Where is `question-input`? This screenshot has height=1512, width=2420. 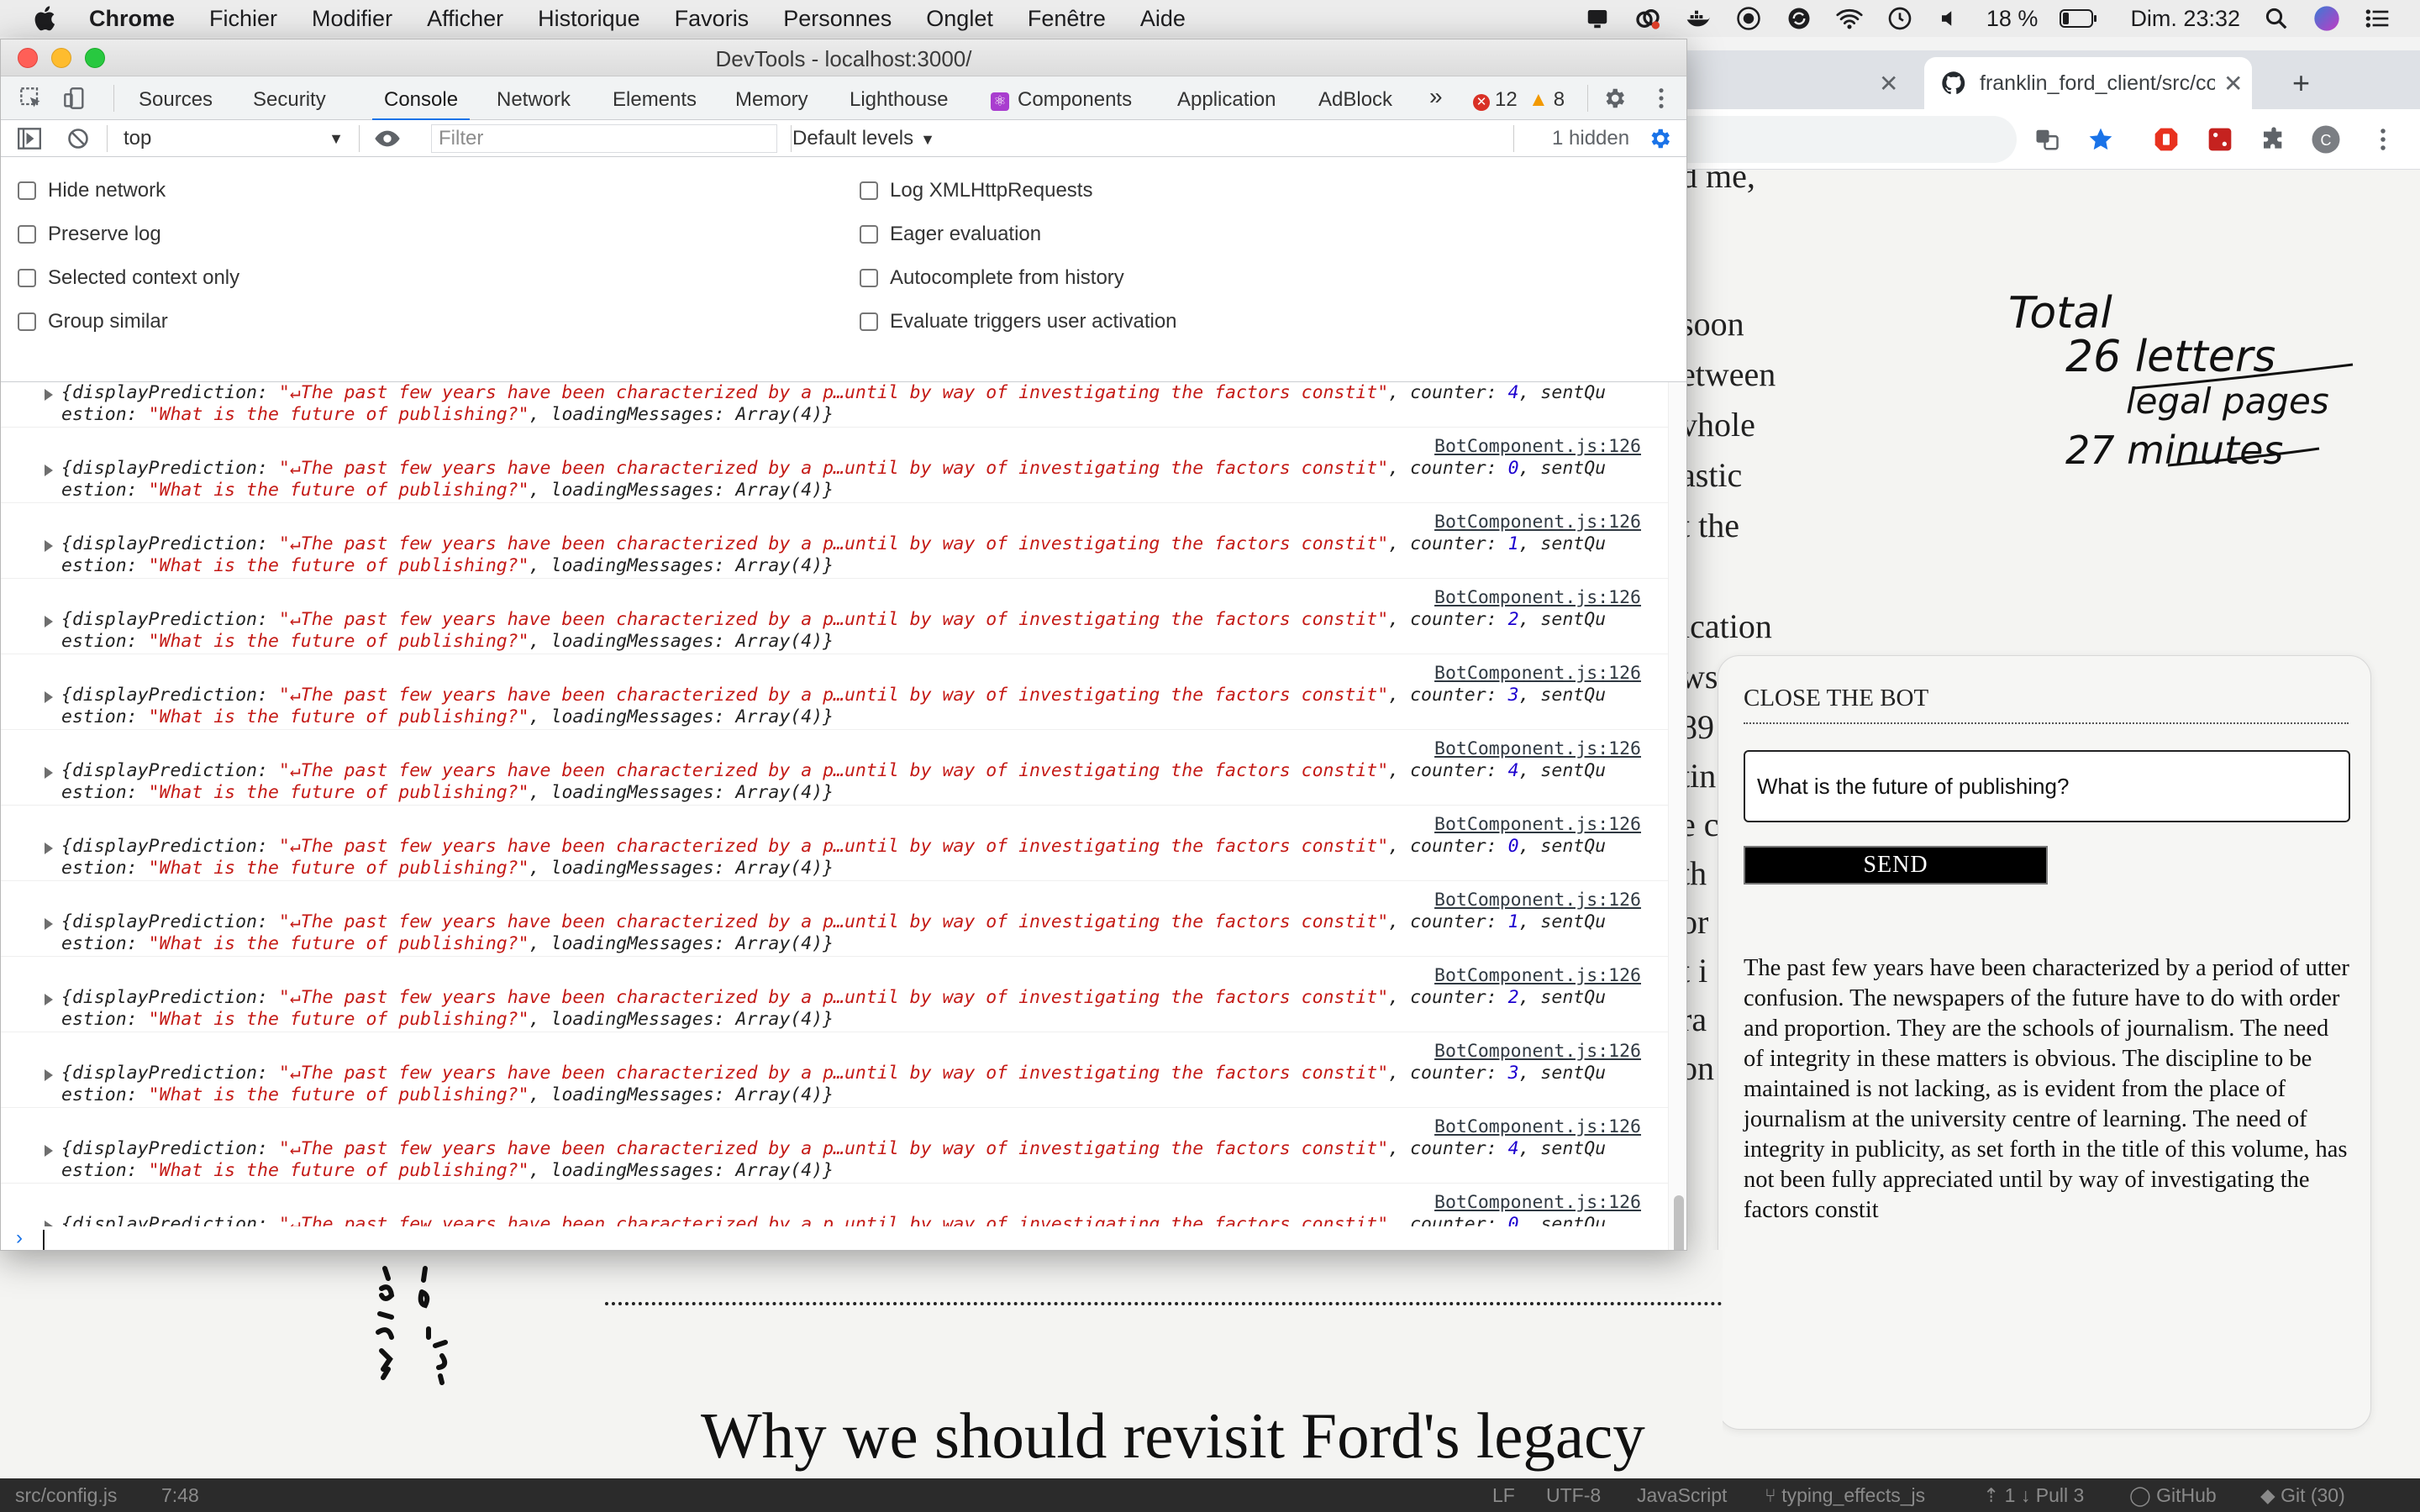 question-input is located at coordinates (2047, 786).